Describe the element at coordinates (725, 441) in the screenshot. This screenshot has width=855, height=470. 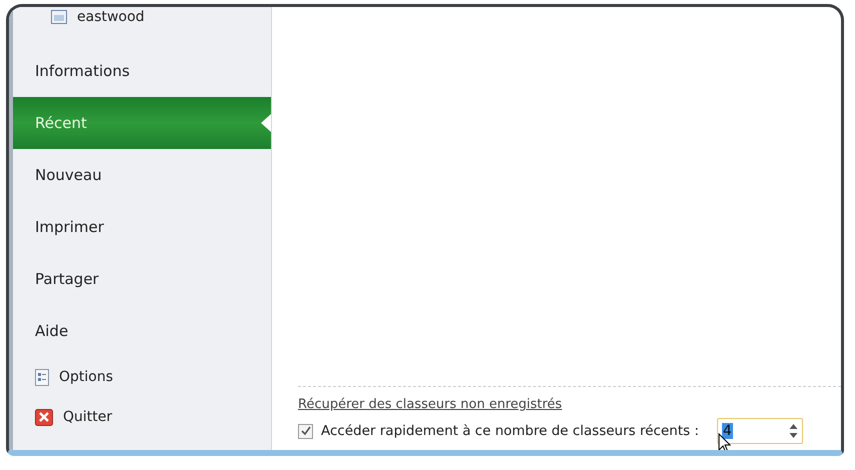
I see `mouse-pointer-icon` at that location.